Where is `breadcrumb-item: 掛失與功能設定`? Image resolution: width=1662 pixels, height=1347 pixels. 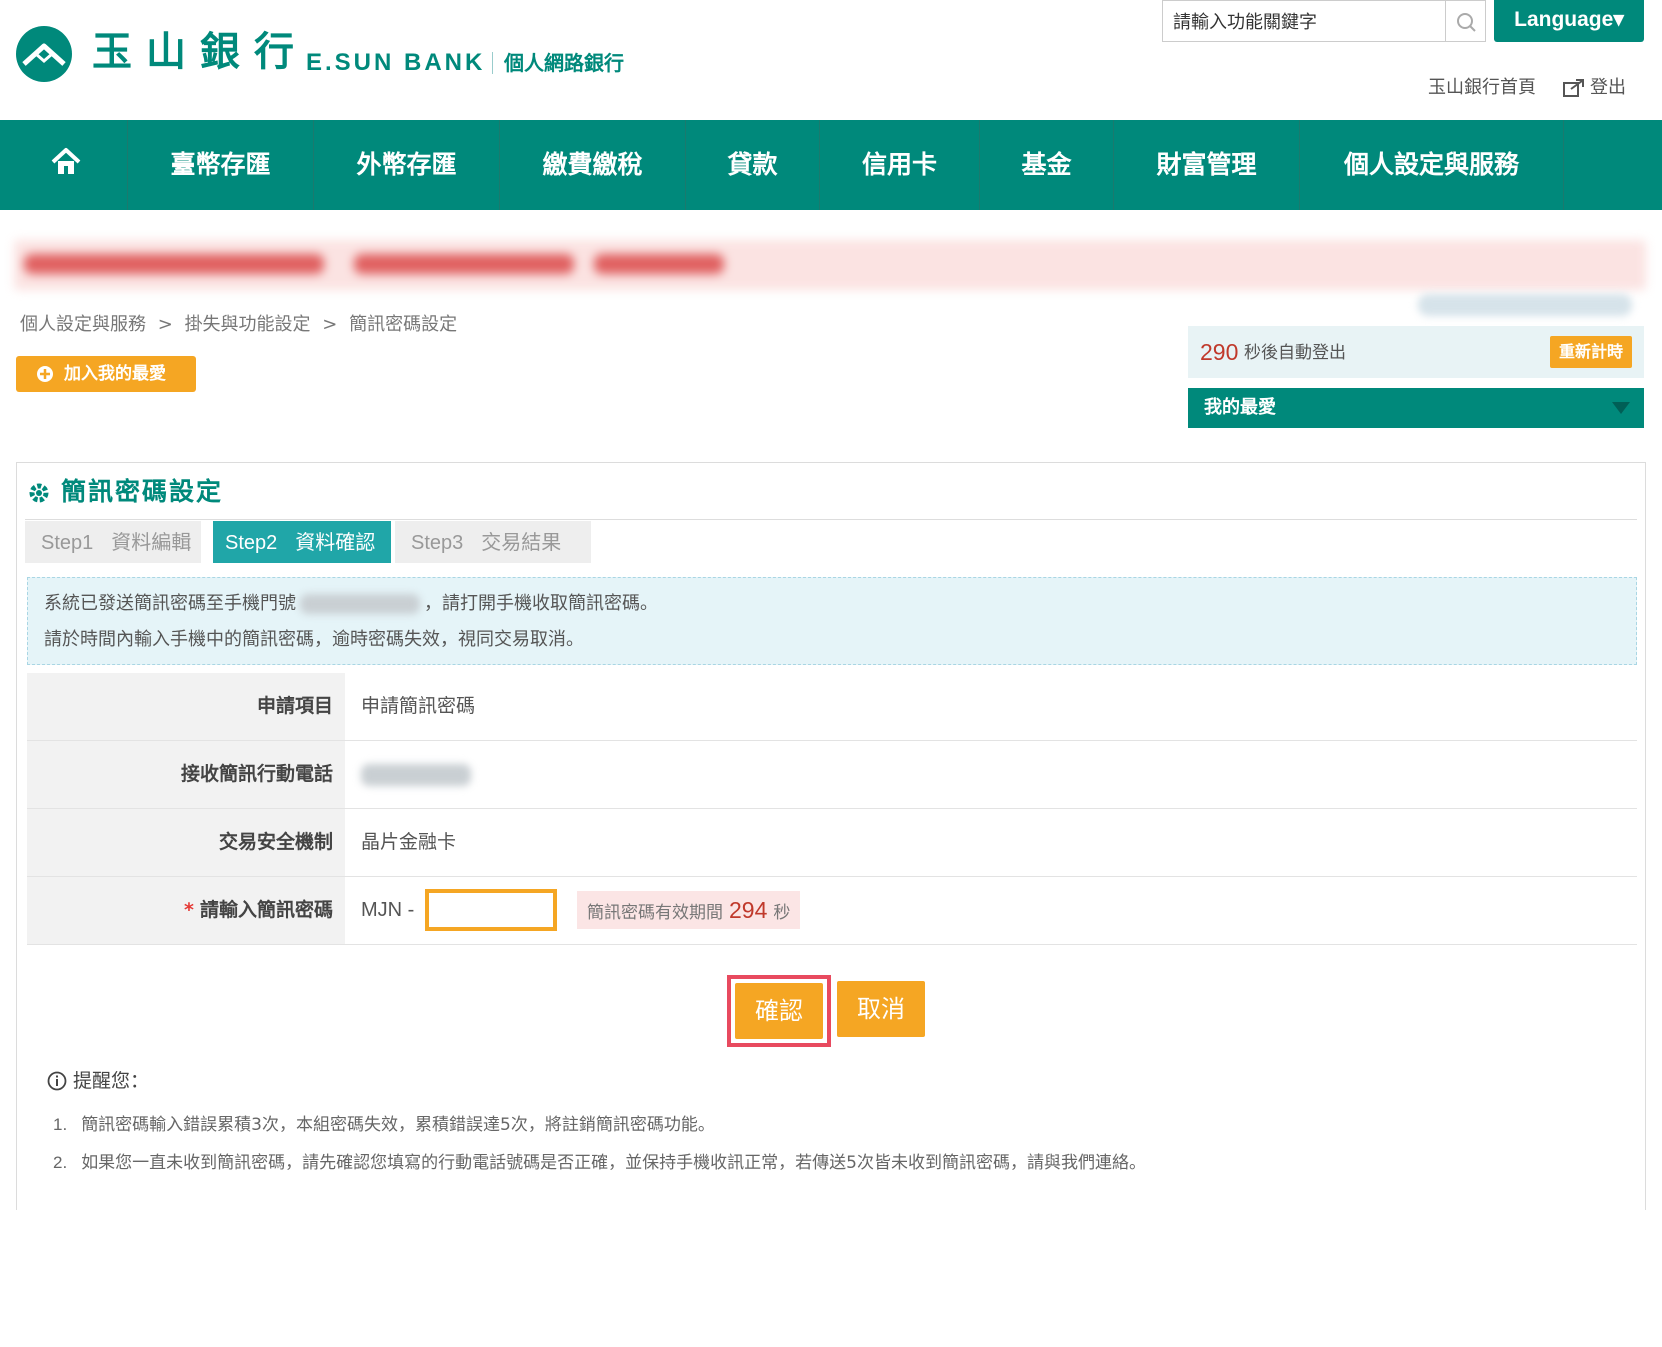 breadcrumb-item: 掛失與功能設定 is located at coordinates (248, 324).